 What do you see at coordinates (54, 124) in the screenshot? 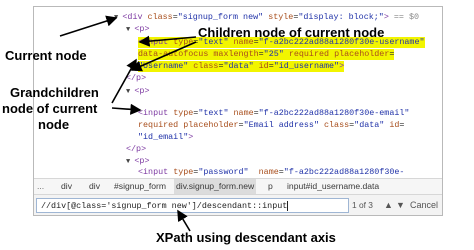
I see `label-grandchildren-line-3: node` at bounding box center [54, 124].